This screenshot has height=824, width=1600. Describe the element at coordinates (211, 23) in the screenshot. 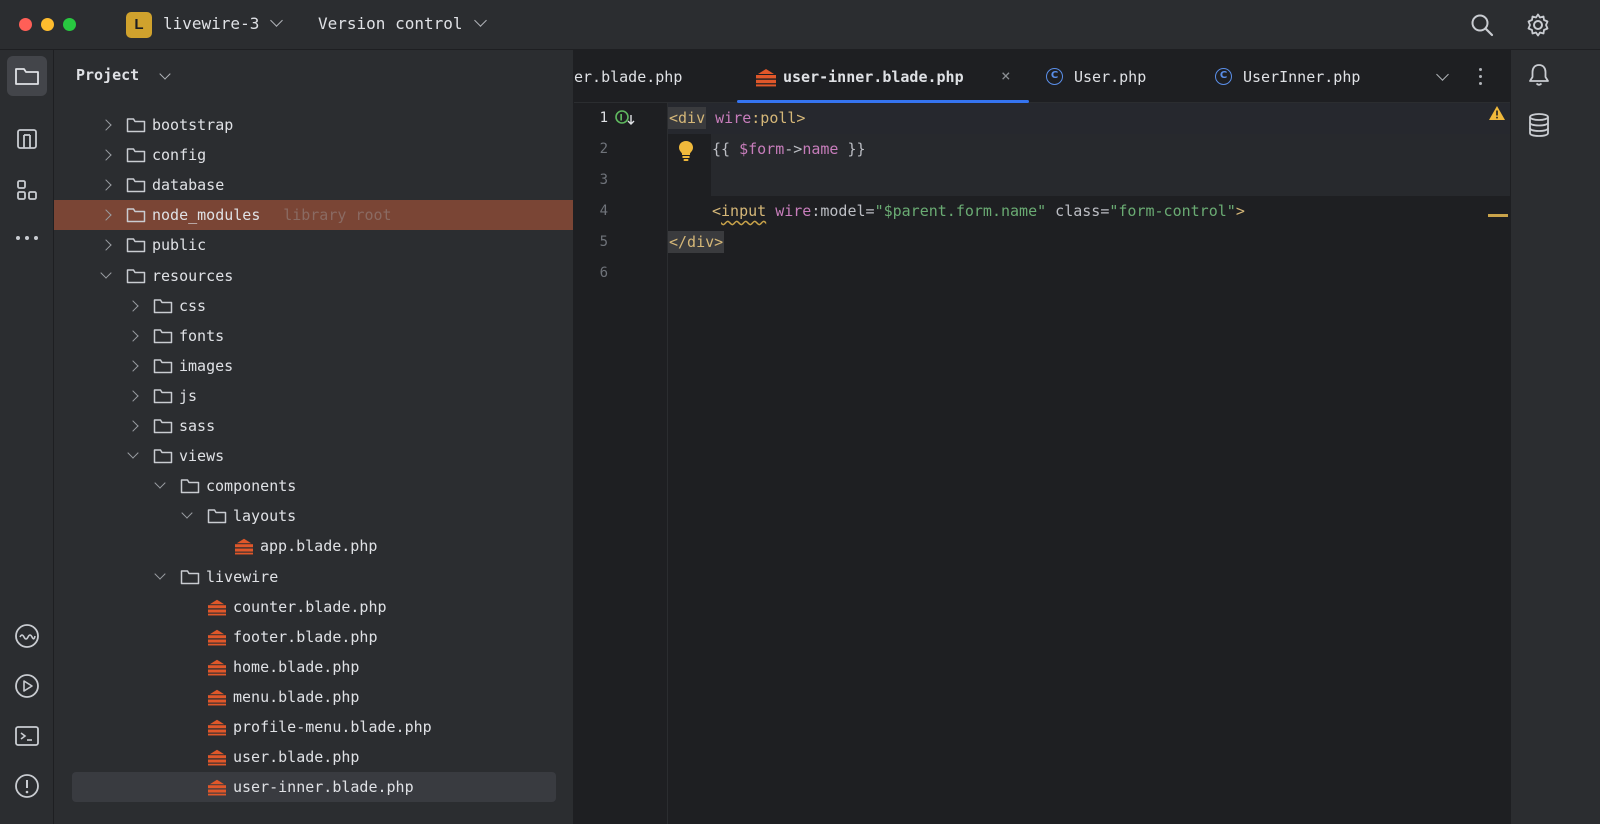

I see `project-switcher: livewire-3` at that location.